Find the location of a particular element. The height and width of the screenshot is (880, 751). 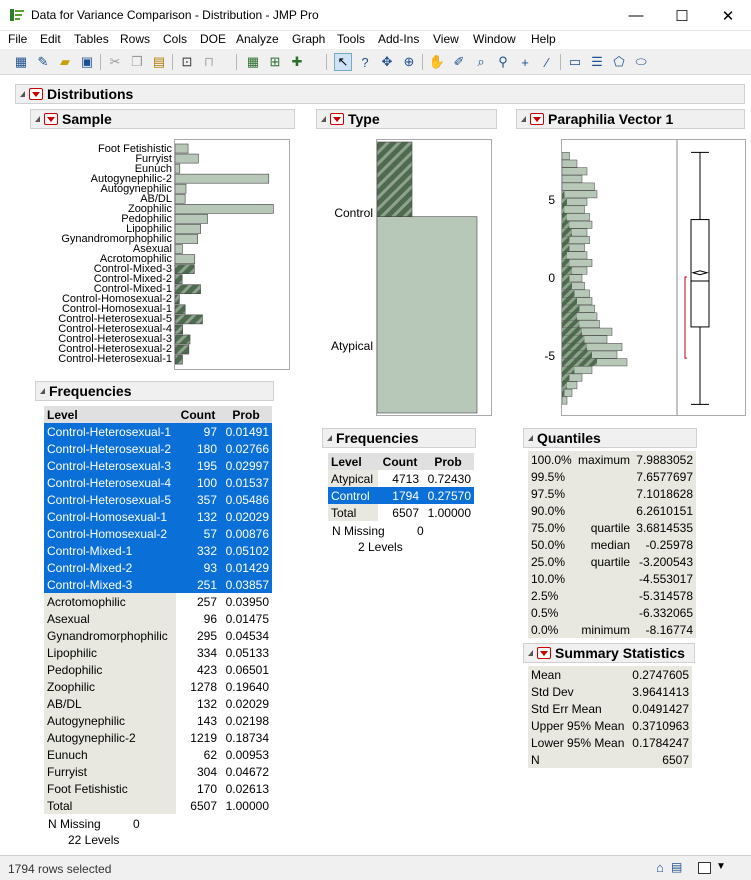

minimize-button: — is located at coordinates (636, 15).